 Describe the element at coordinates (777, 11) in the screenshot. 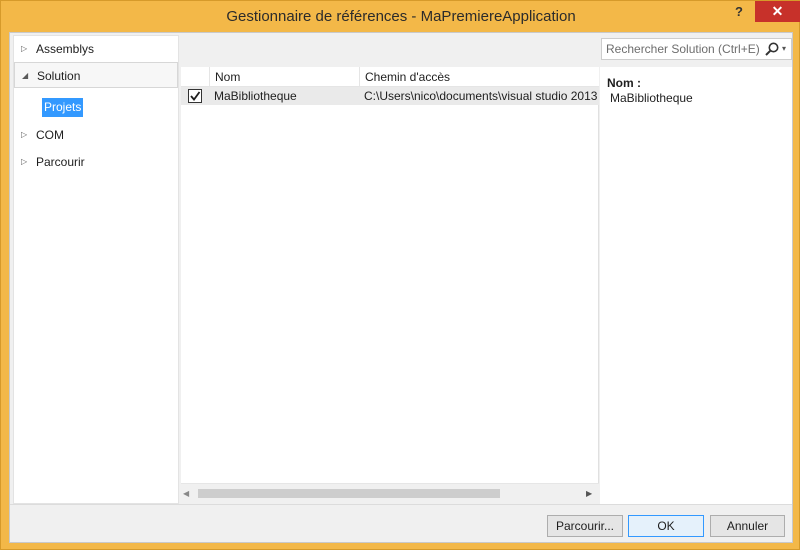

I see `close-button: ✕` at that location.